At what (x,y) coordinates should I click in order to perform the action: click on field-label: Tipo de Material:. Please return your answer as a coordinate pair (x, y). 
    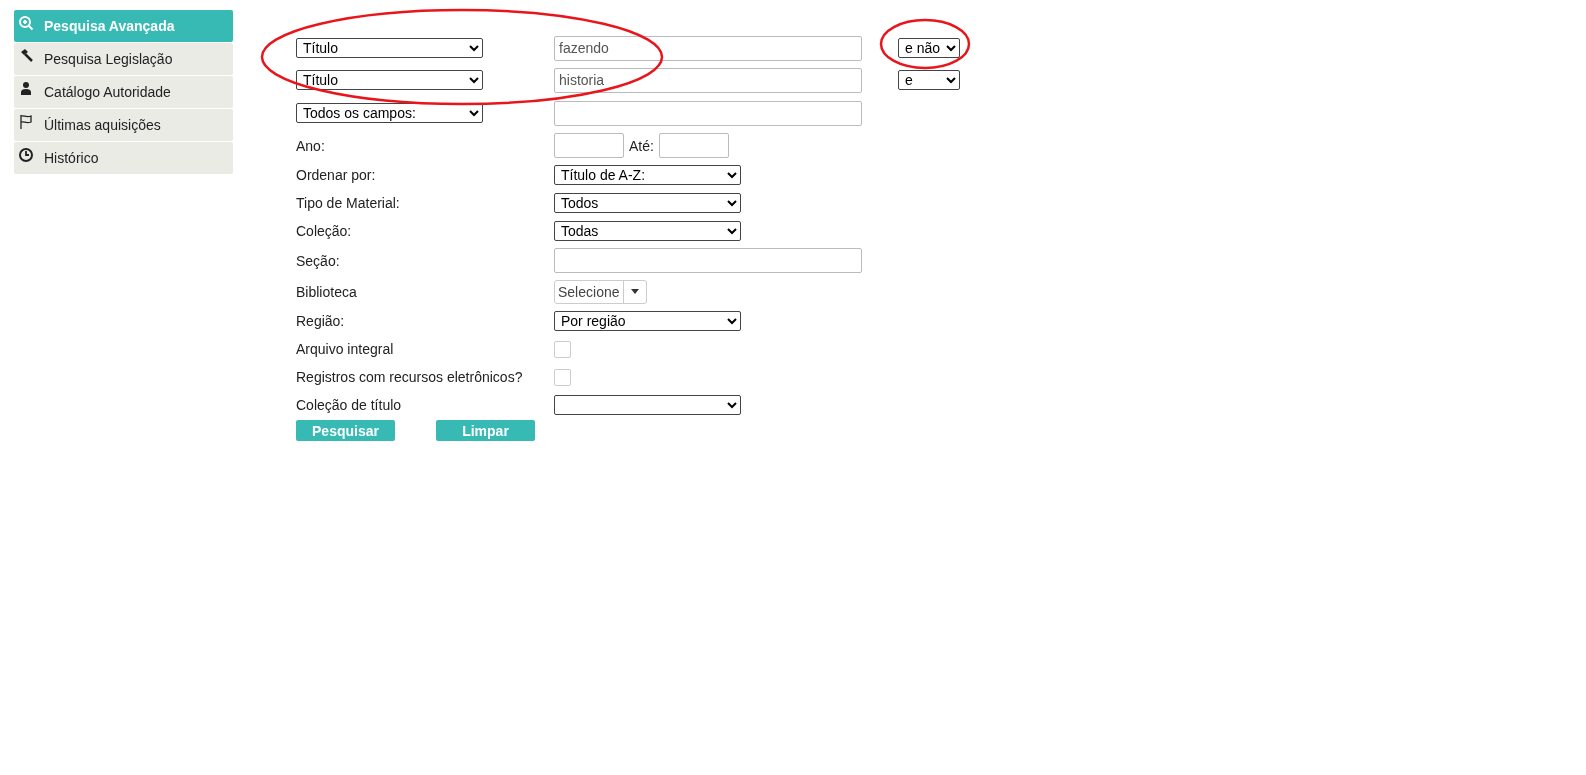
    Looking at the image, I should click on (348, 203).